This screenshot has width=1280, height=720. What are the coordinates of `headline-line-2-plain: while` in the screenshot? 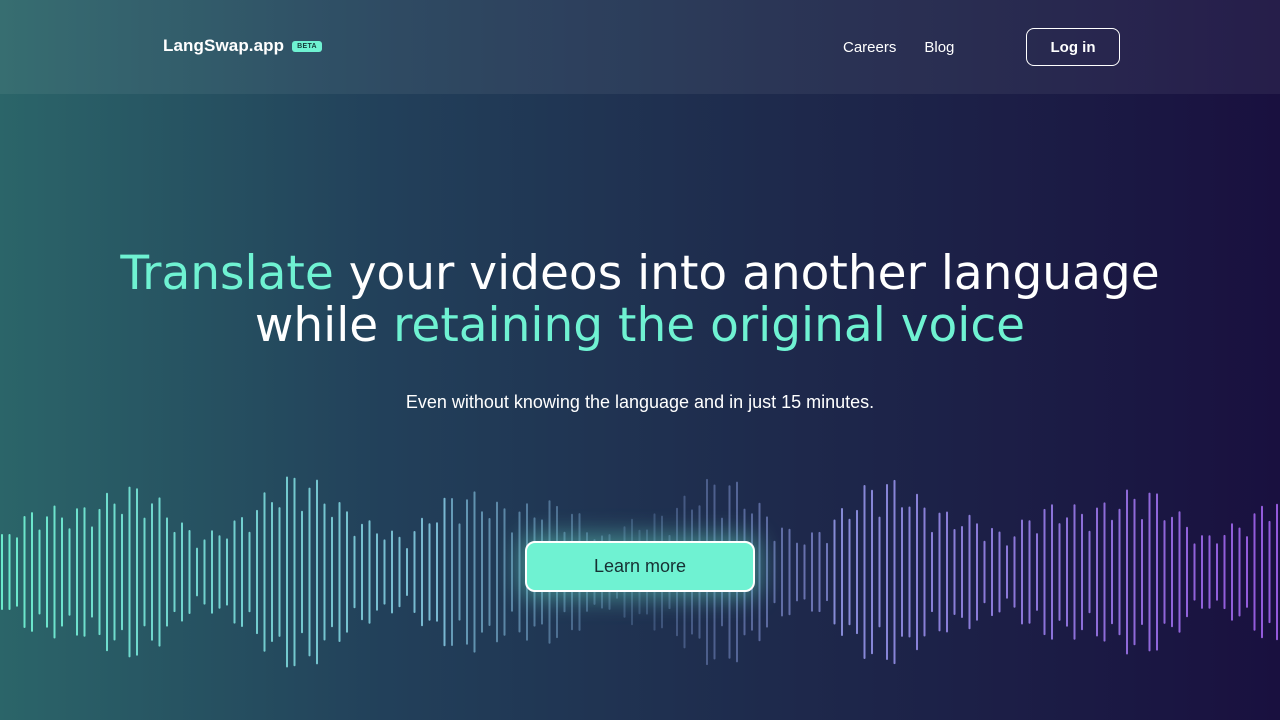 It's located at (324, 325).